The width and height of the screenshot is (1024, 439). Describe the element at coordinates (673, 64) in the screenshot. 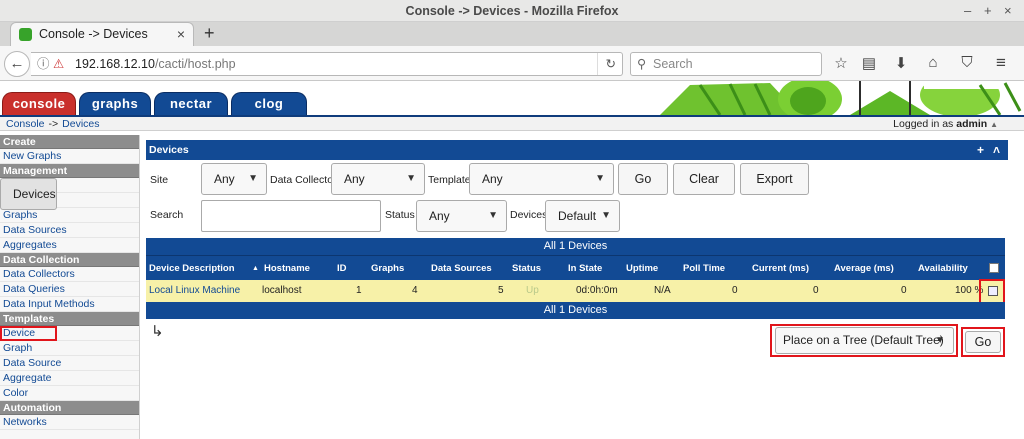

I see `search-placeholder: Search` at that location.